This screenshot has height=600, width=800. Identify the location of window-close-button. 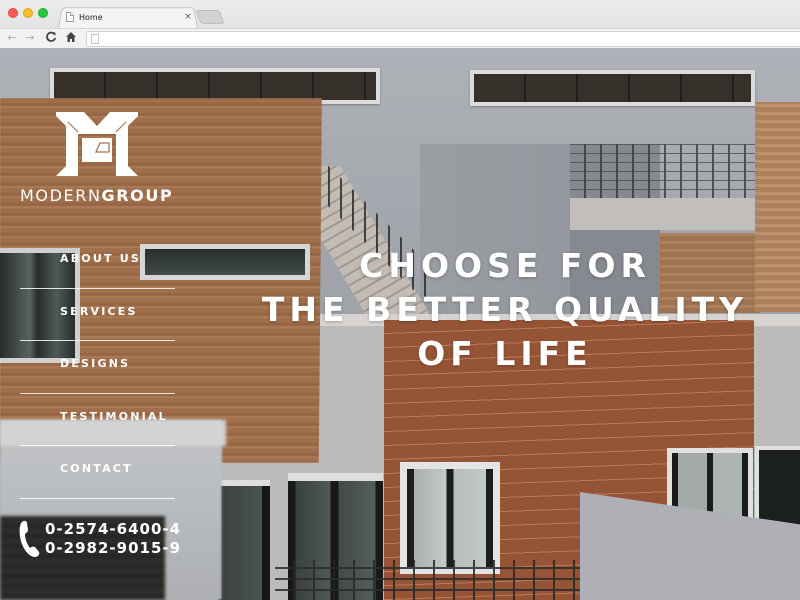
(13, 13).